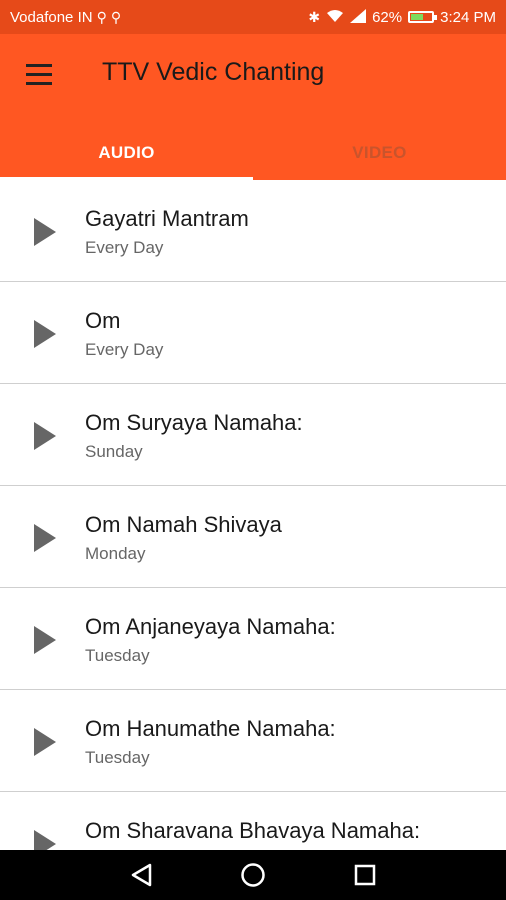  I want to click on list-item: Om Namah Shivaya Monday, so click(253, 537).